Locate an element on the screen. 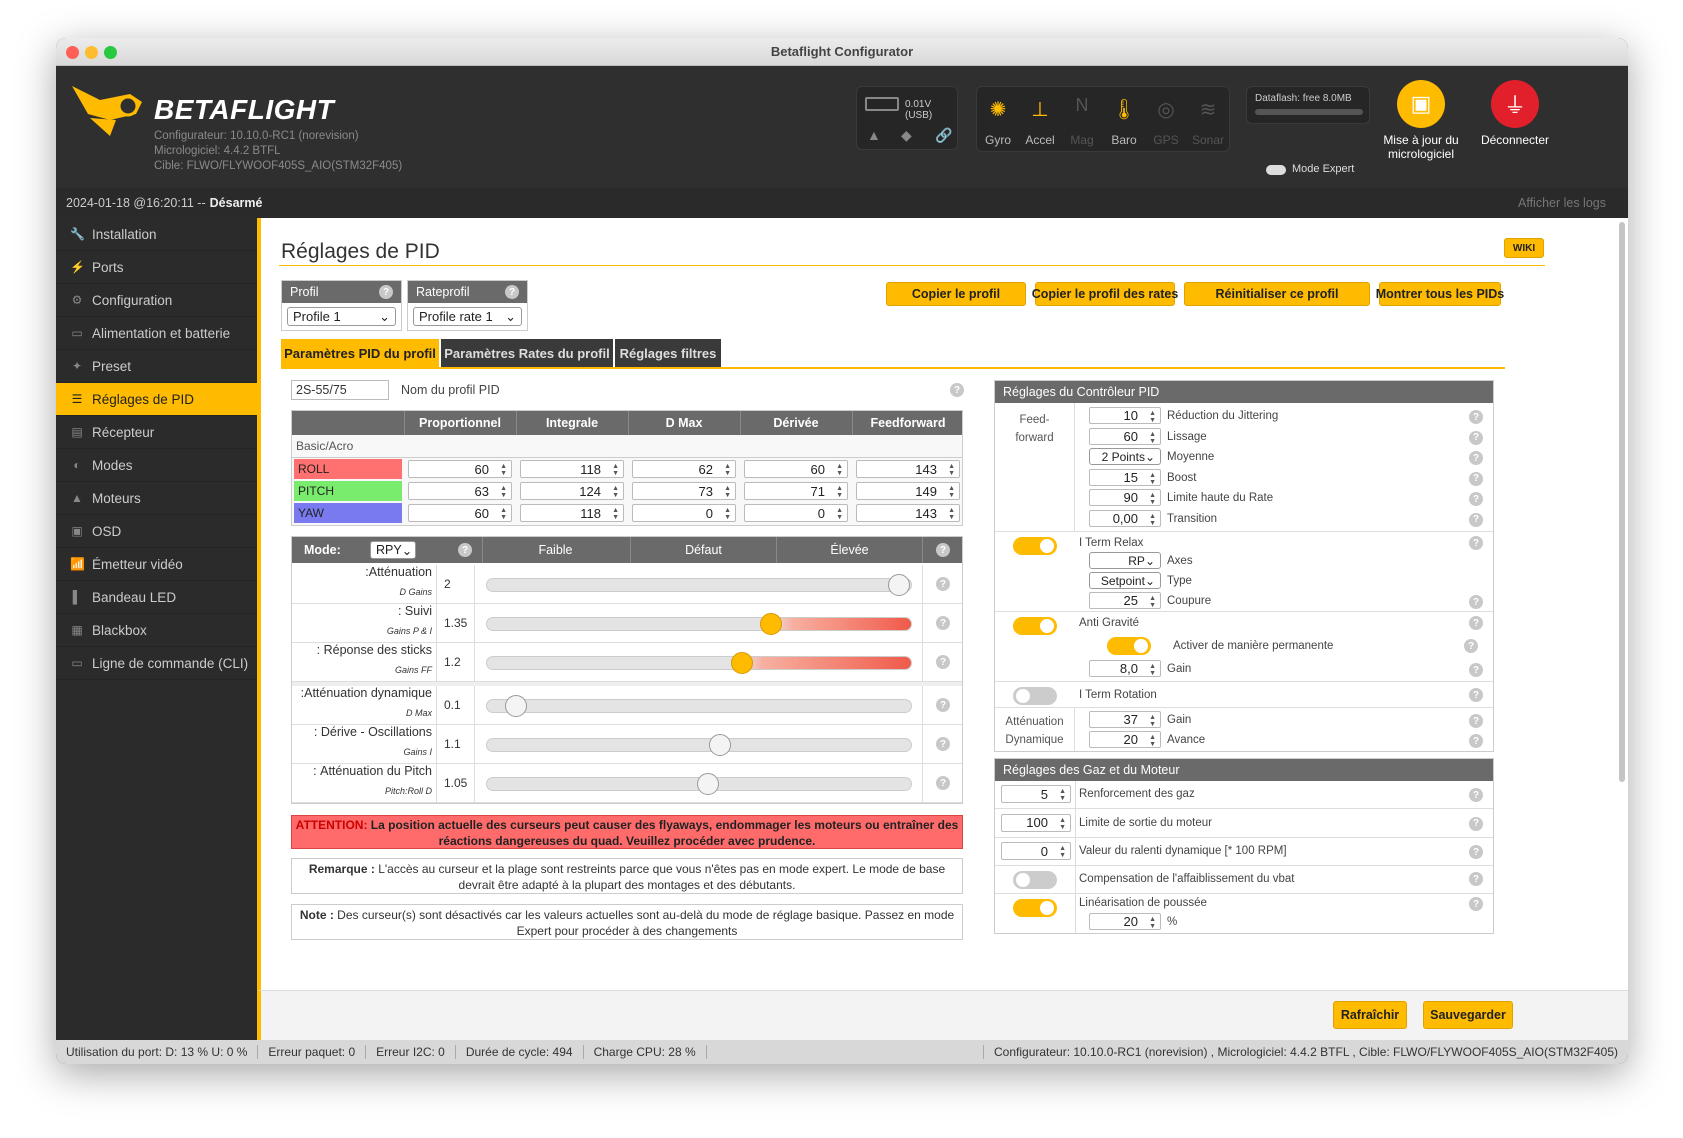 The width and height of the screenshot is (1683, 1138). profile-select: Profile 1 ⌄ is located at coordinates (341, 316).